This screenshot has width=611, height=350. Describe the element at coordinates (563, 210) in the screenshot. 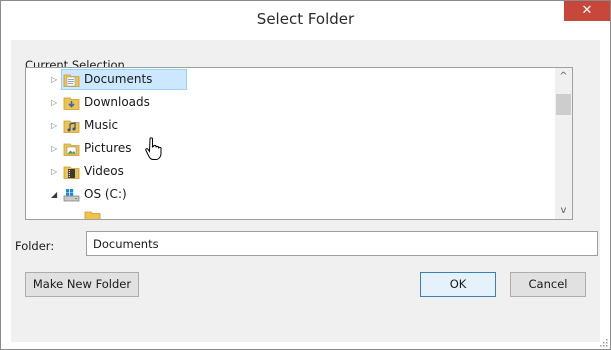

I see `scroll-down-icon: v` at that location.